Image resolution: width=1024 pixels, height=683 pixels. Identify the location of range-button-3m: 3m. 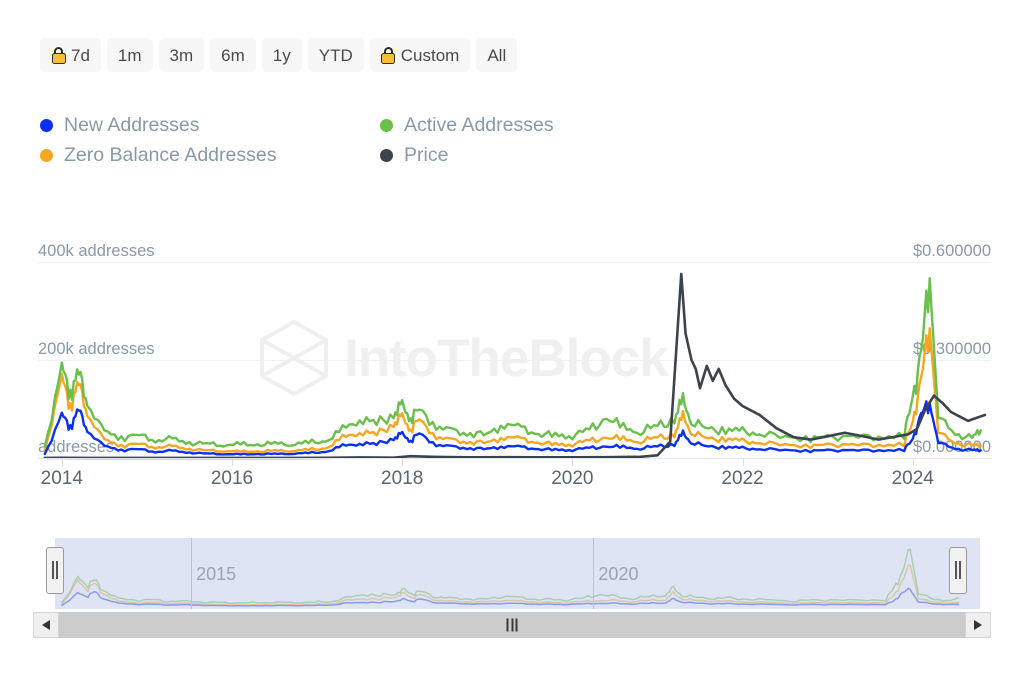
(181, 55).